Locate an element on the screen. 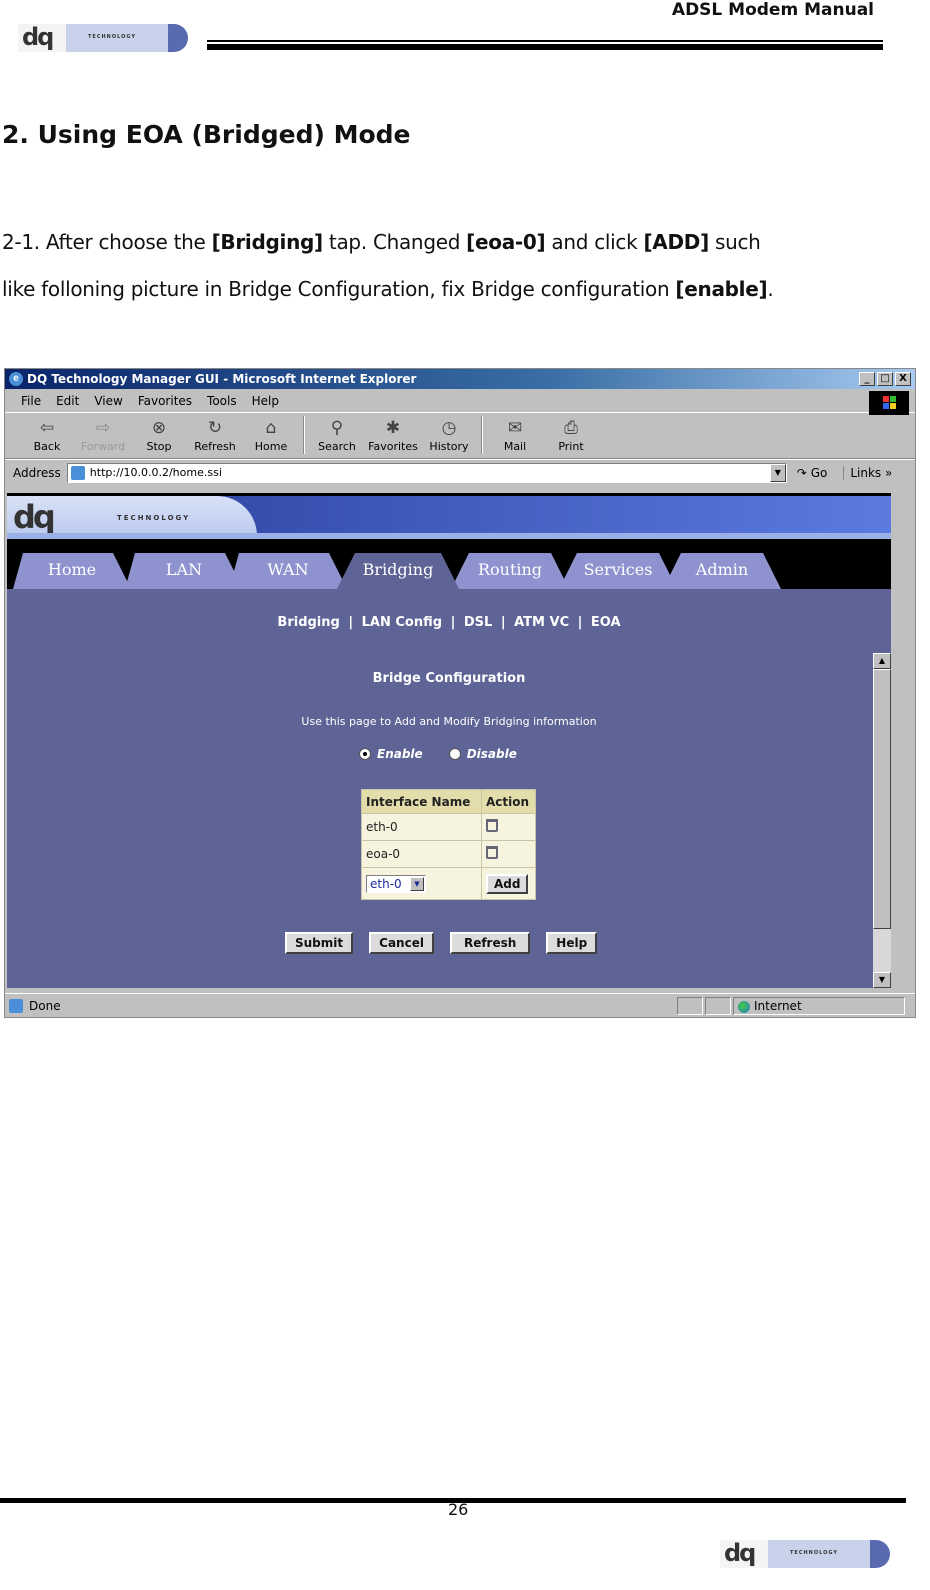 The width and height of the screenshot is (930, 1590). bold-eoa: [eoa-0] is located at coordinates (506, 242).